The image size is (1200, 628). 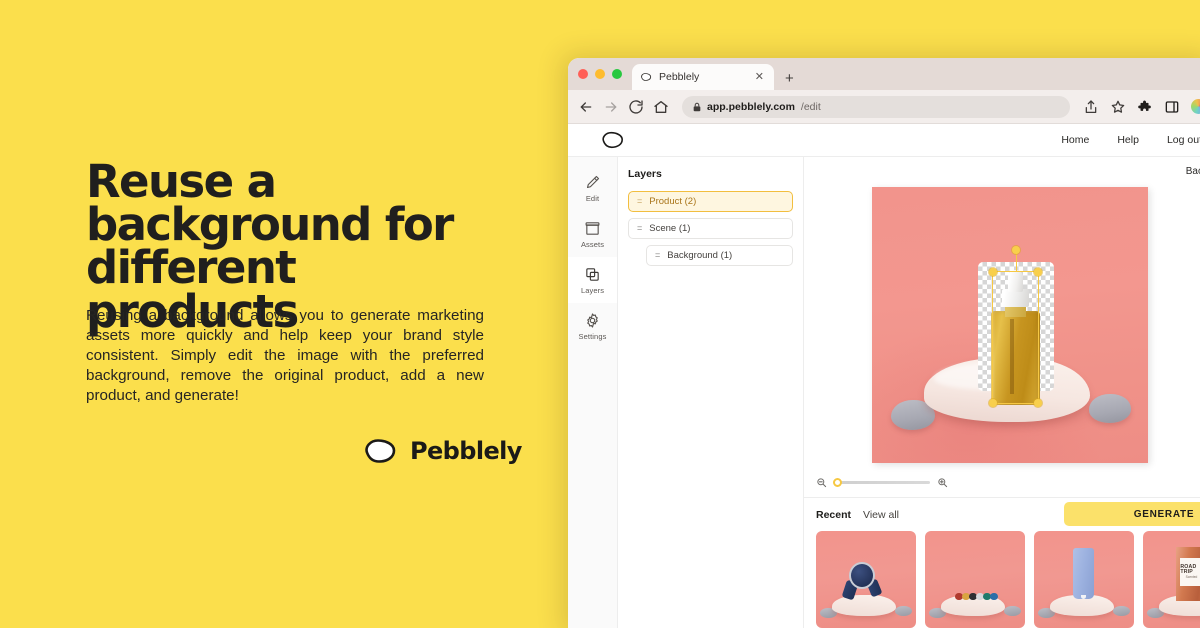 What do you see at coordinates (994, 597) in the screenshot?
I see `bracelet-bead` at bounding box center [994, 597].